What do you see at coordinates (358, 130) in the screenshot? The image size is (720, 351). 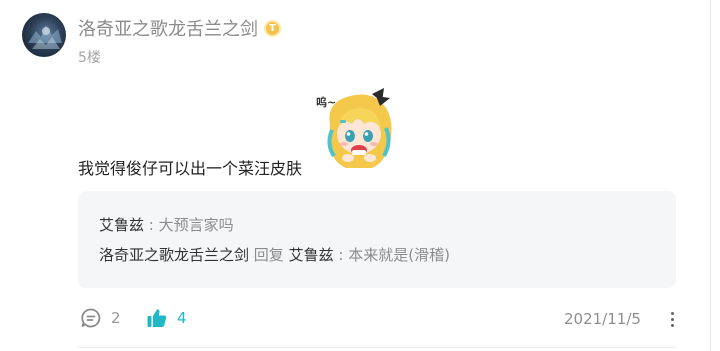 I see `anime-girl-sticker-icon: 呜~` at bounding box center [358, 130].